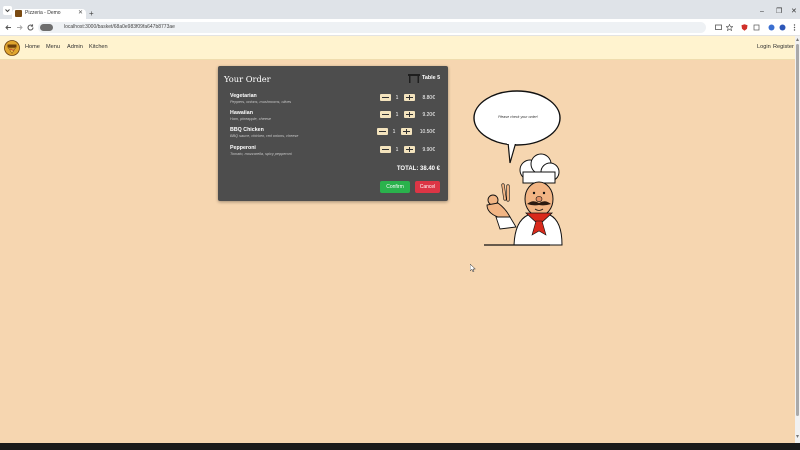  Describe the element at coordinates (797, 230) in the screenshot. I see `scroll-thumb` at that location.